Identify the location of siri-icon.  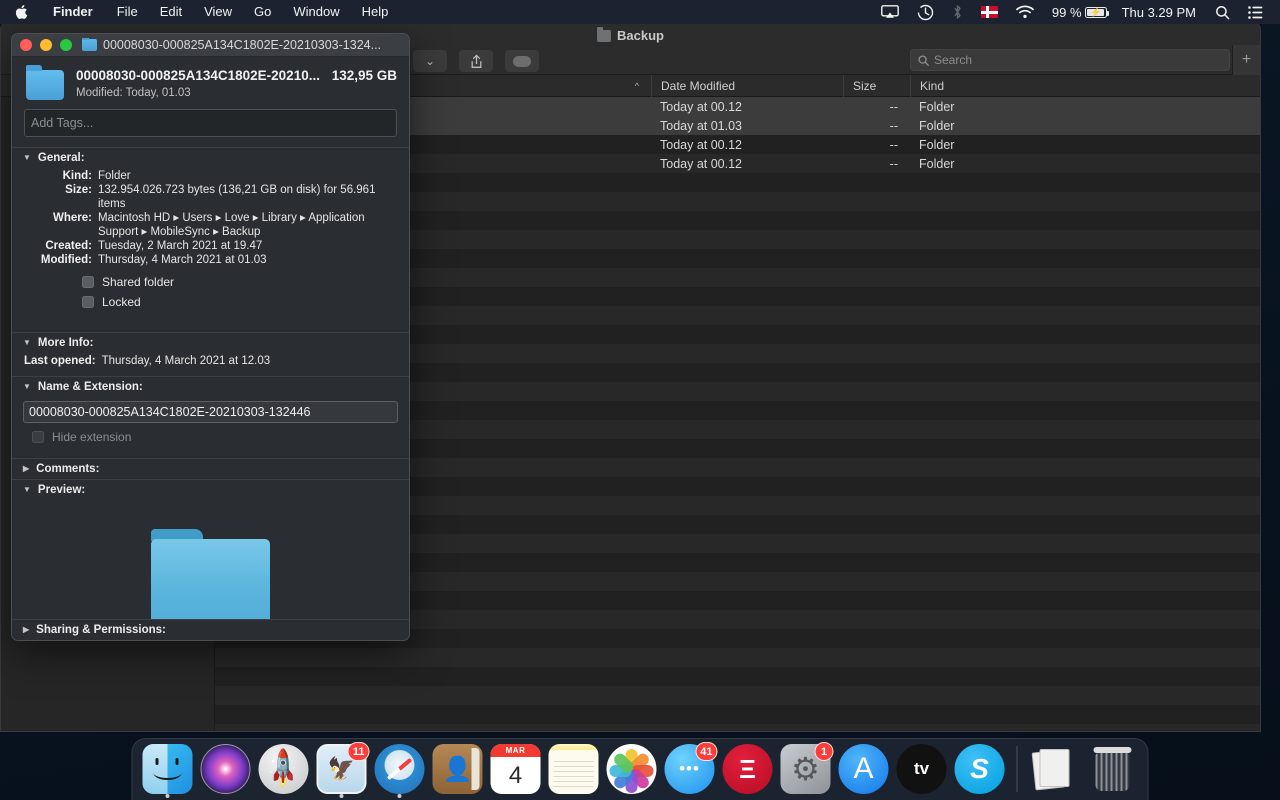
(225, 769).